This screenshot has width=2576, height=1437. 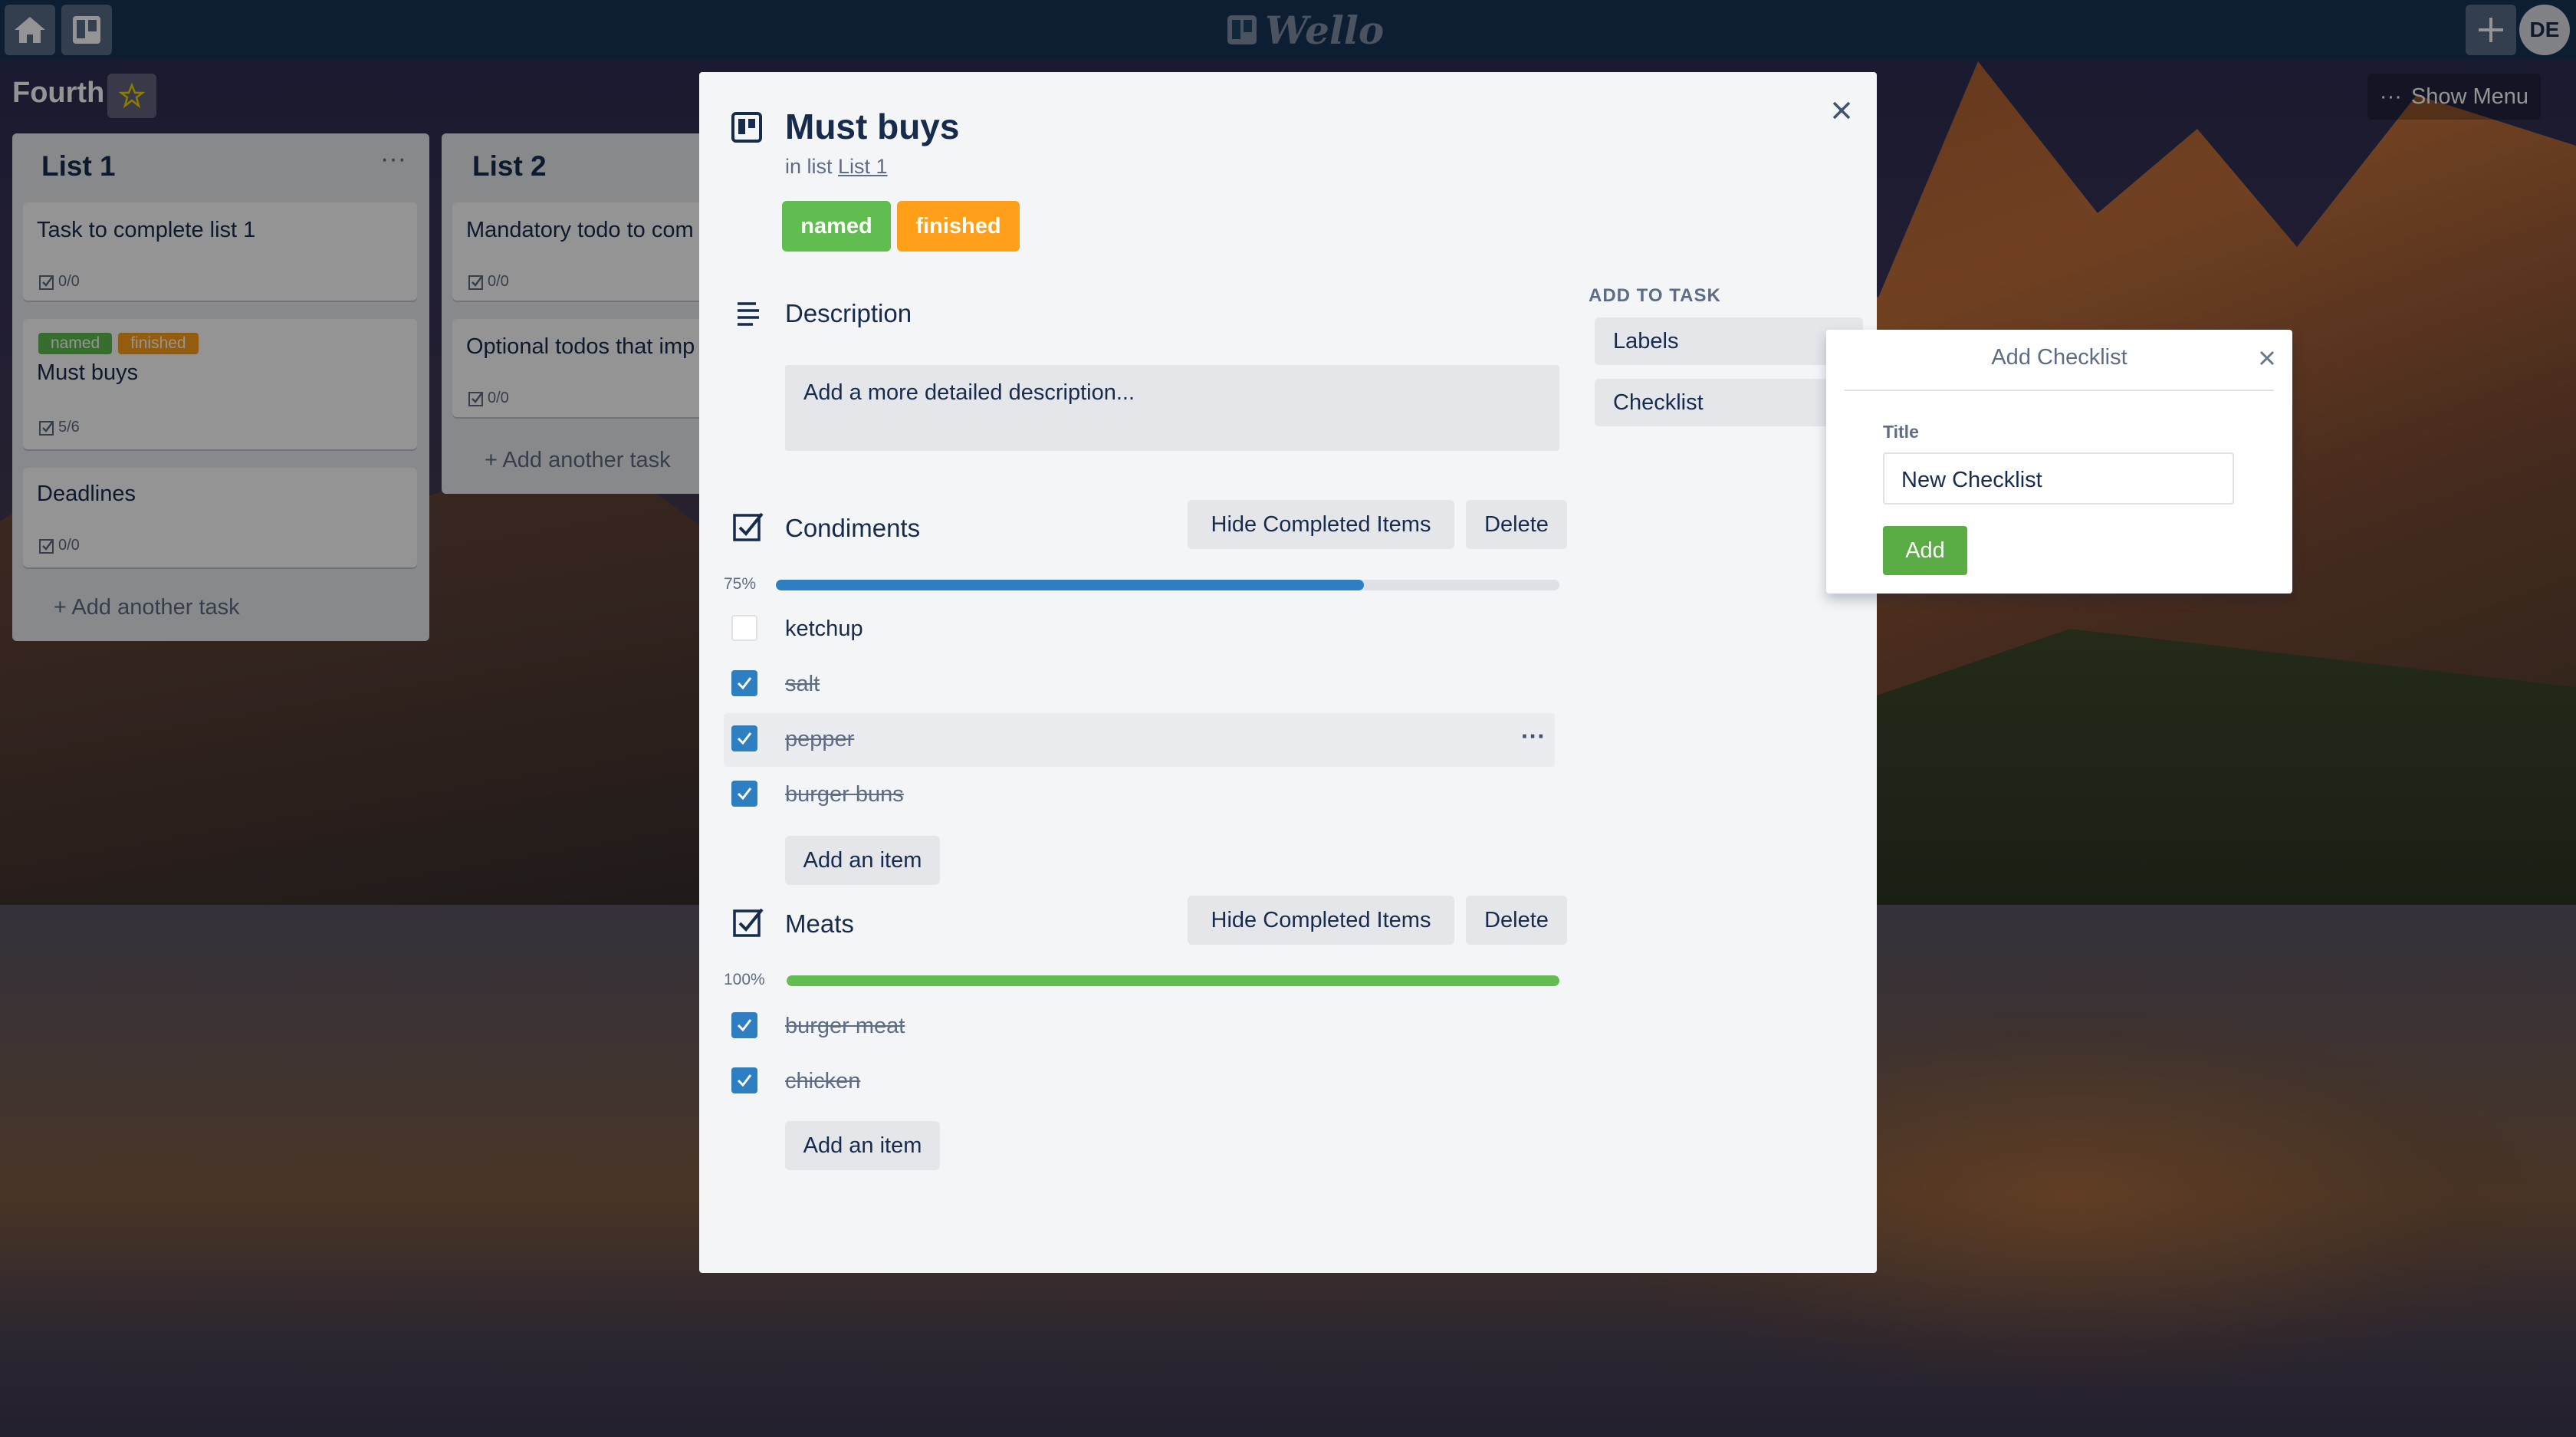 What do you see at coordinates (744, 979) in the screenshot?
I see `checklist-percent: 100%` at bounding box center [744, 979].